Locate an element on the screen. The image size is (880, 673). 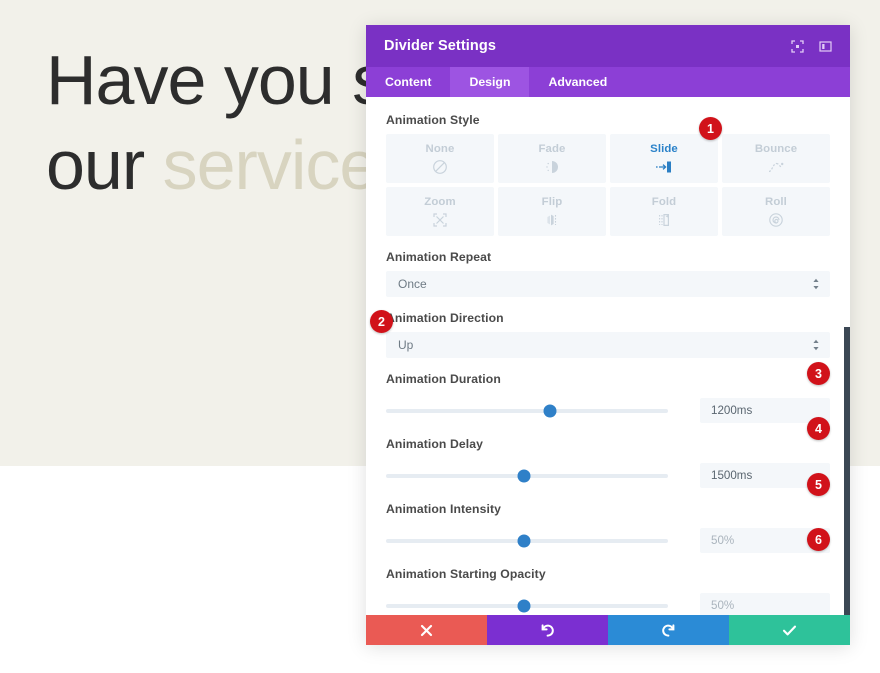
animation-intensity-slider is located at coordinates (527, 541).